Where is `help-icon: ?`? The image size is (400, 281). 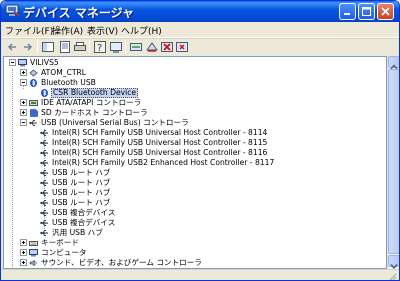
help-icon: ? is located at coordinates (100, 47).